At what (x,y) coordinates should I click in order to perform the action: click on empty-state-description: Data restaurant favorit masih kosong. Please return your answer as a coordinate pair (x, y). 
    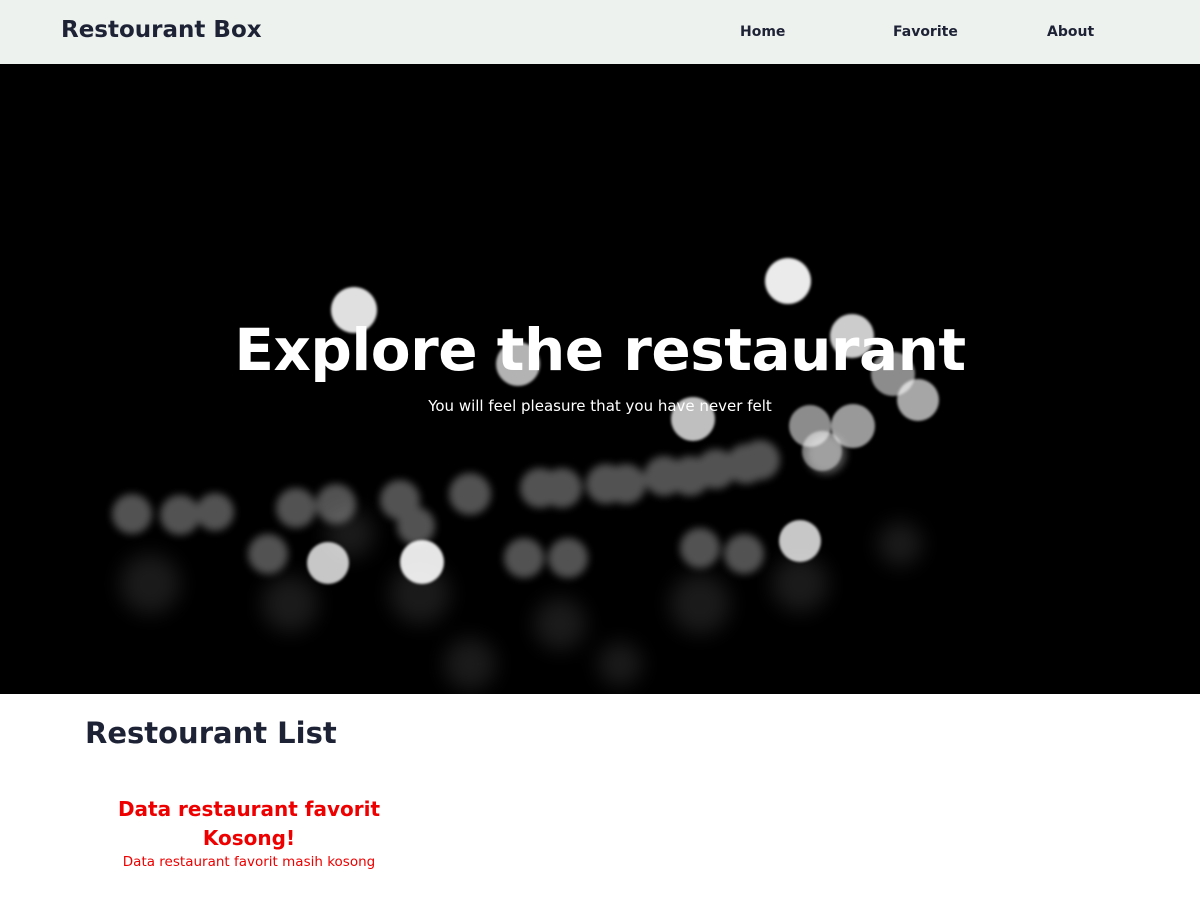
    Looking at the image, I should click on (249, 862).